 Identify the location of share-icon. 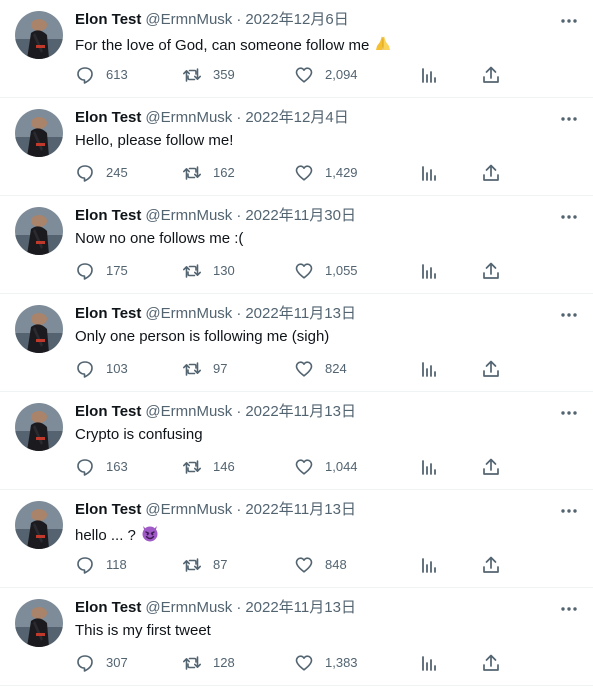
(491, 74).